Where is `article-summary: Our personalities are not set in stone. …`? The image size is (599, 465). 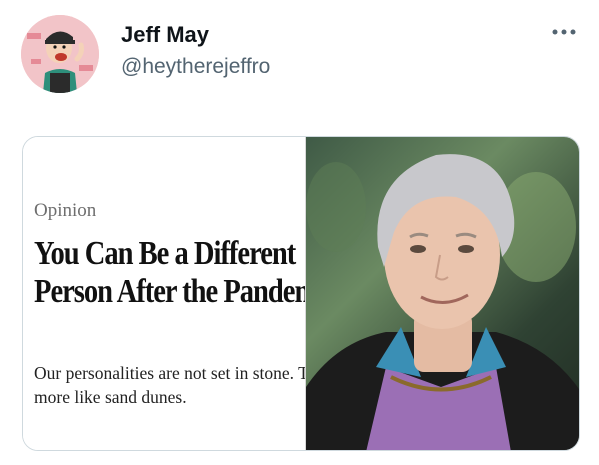 article-summary: Our personalities are not set in stone. … is located at coordinates (169, 385).